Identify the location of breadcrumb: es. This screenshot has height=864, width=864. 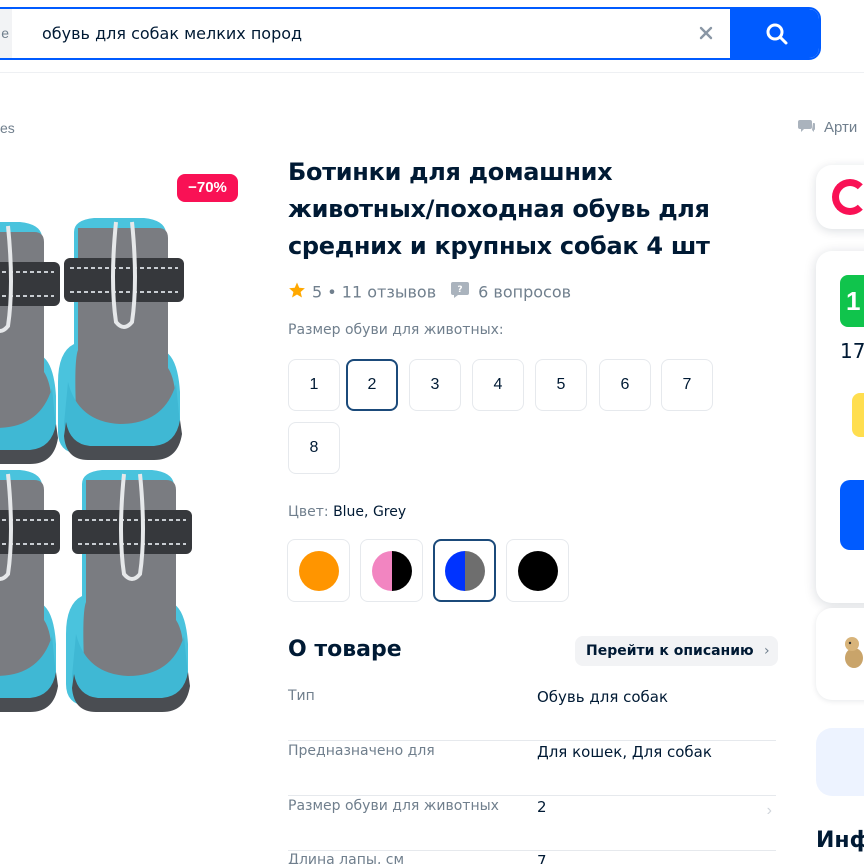
(7, 128).